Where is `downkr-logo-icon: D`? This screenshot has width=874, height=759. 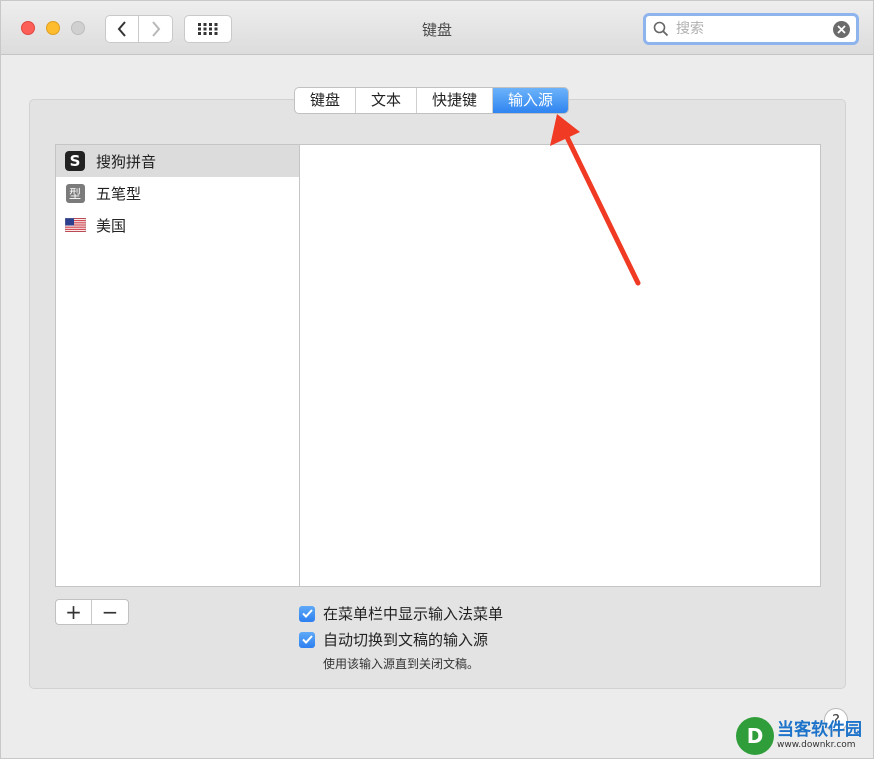
downkr-logo-icon: D is located at coordinates (755, 735).